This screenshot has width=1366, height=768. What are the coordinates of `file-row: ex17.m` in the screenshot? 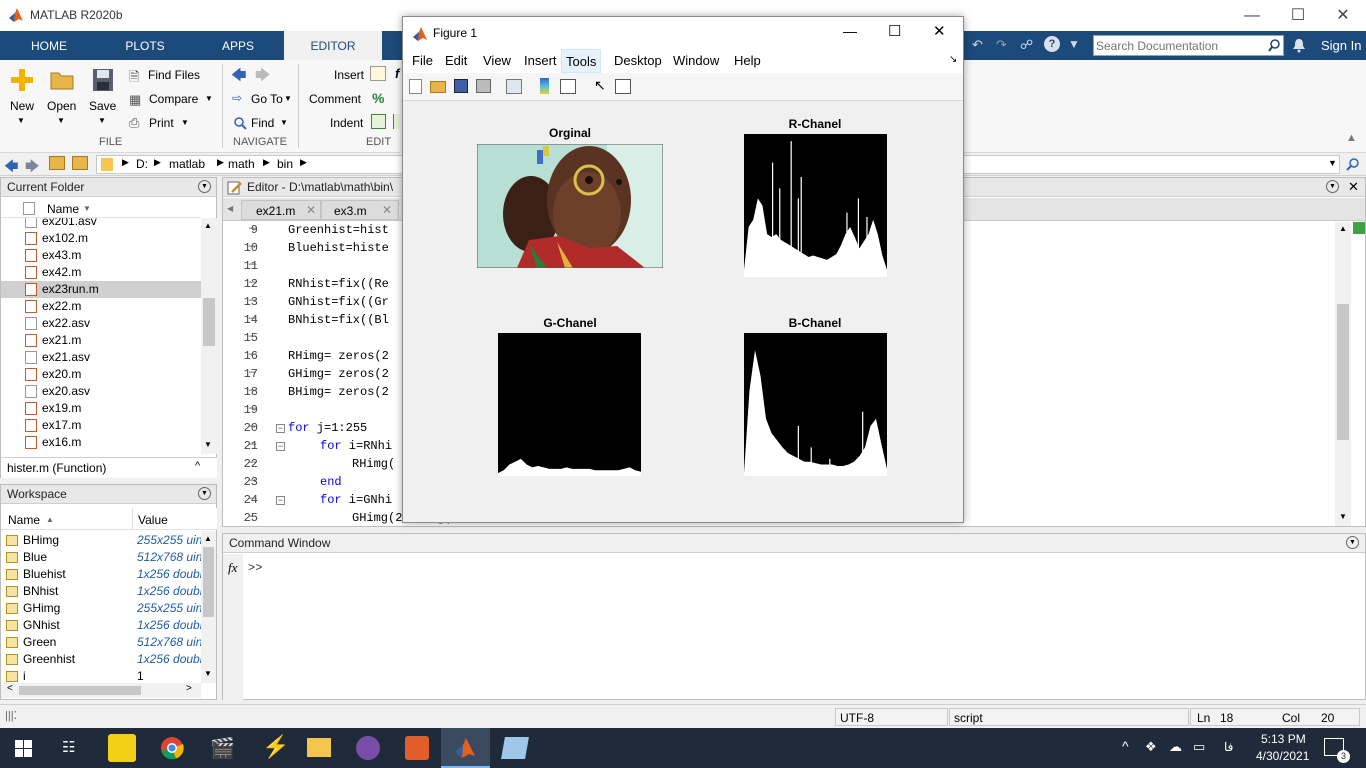 It's located at (101, 425).